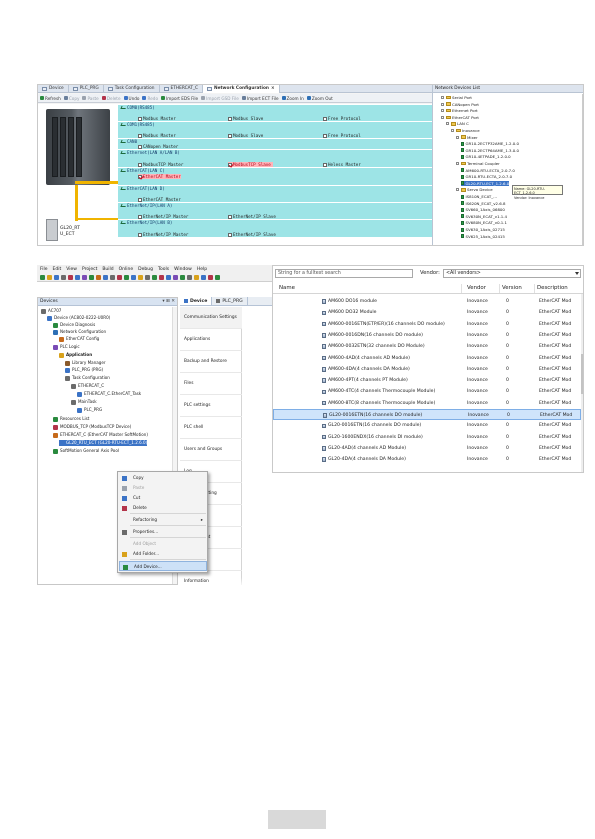 The image size is (595, 839). Describe the element at coordinates (483, 229) in the screenshot. I see `network-device-item: SV630_1Axis_02715` at that location.